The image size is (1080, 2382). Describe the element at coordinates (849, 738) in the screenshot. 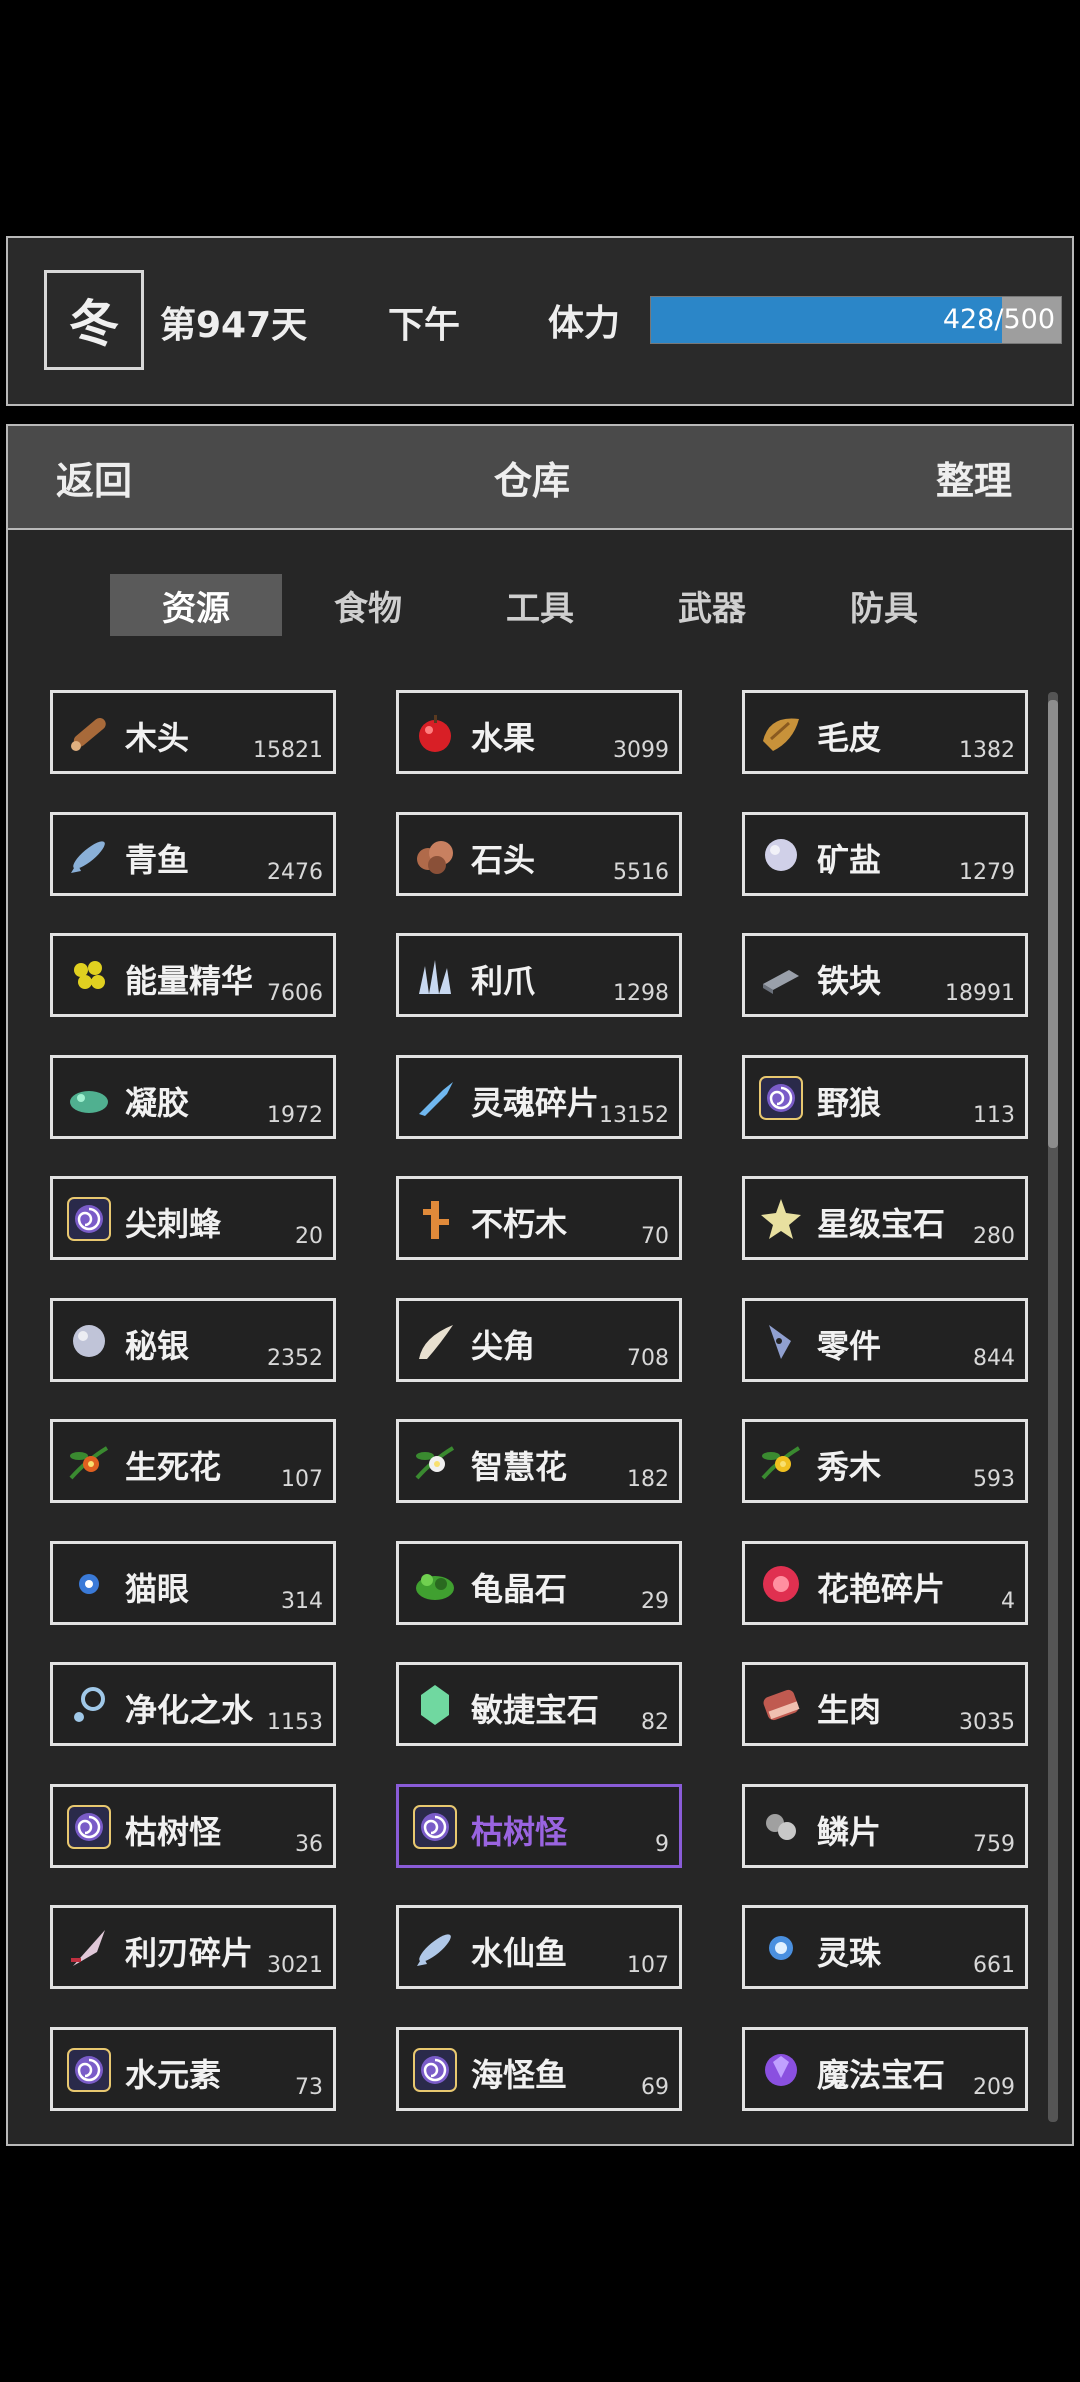

I see `item-name: 毛皮` at that location.